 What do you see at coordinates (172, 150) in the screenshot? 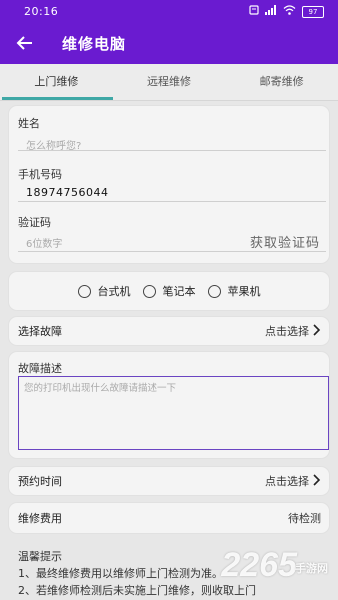
I see `name-underline` at bounding box center [172, 150].